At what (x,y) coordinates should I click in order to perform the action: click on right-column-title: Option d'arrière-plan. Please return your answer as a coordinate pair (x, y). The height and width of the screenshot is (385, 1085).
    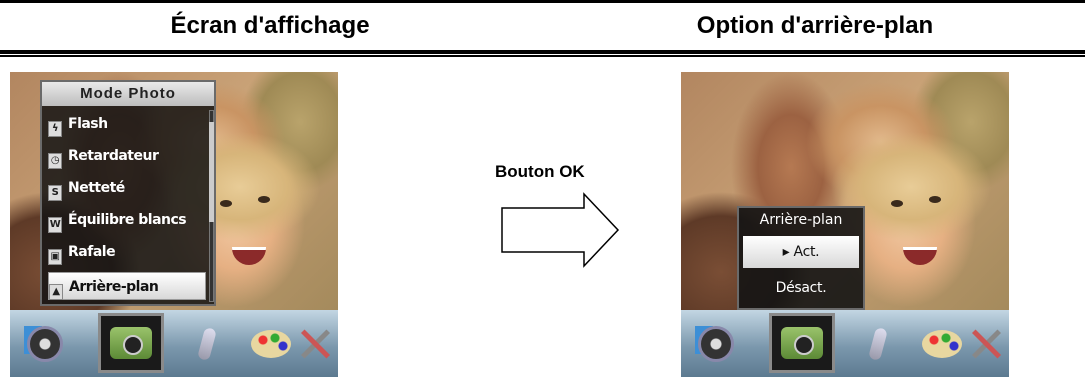
    Looking at the image, I should click on (815, 25).